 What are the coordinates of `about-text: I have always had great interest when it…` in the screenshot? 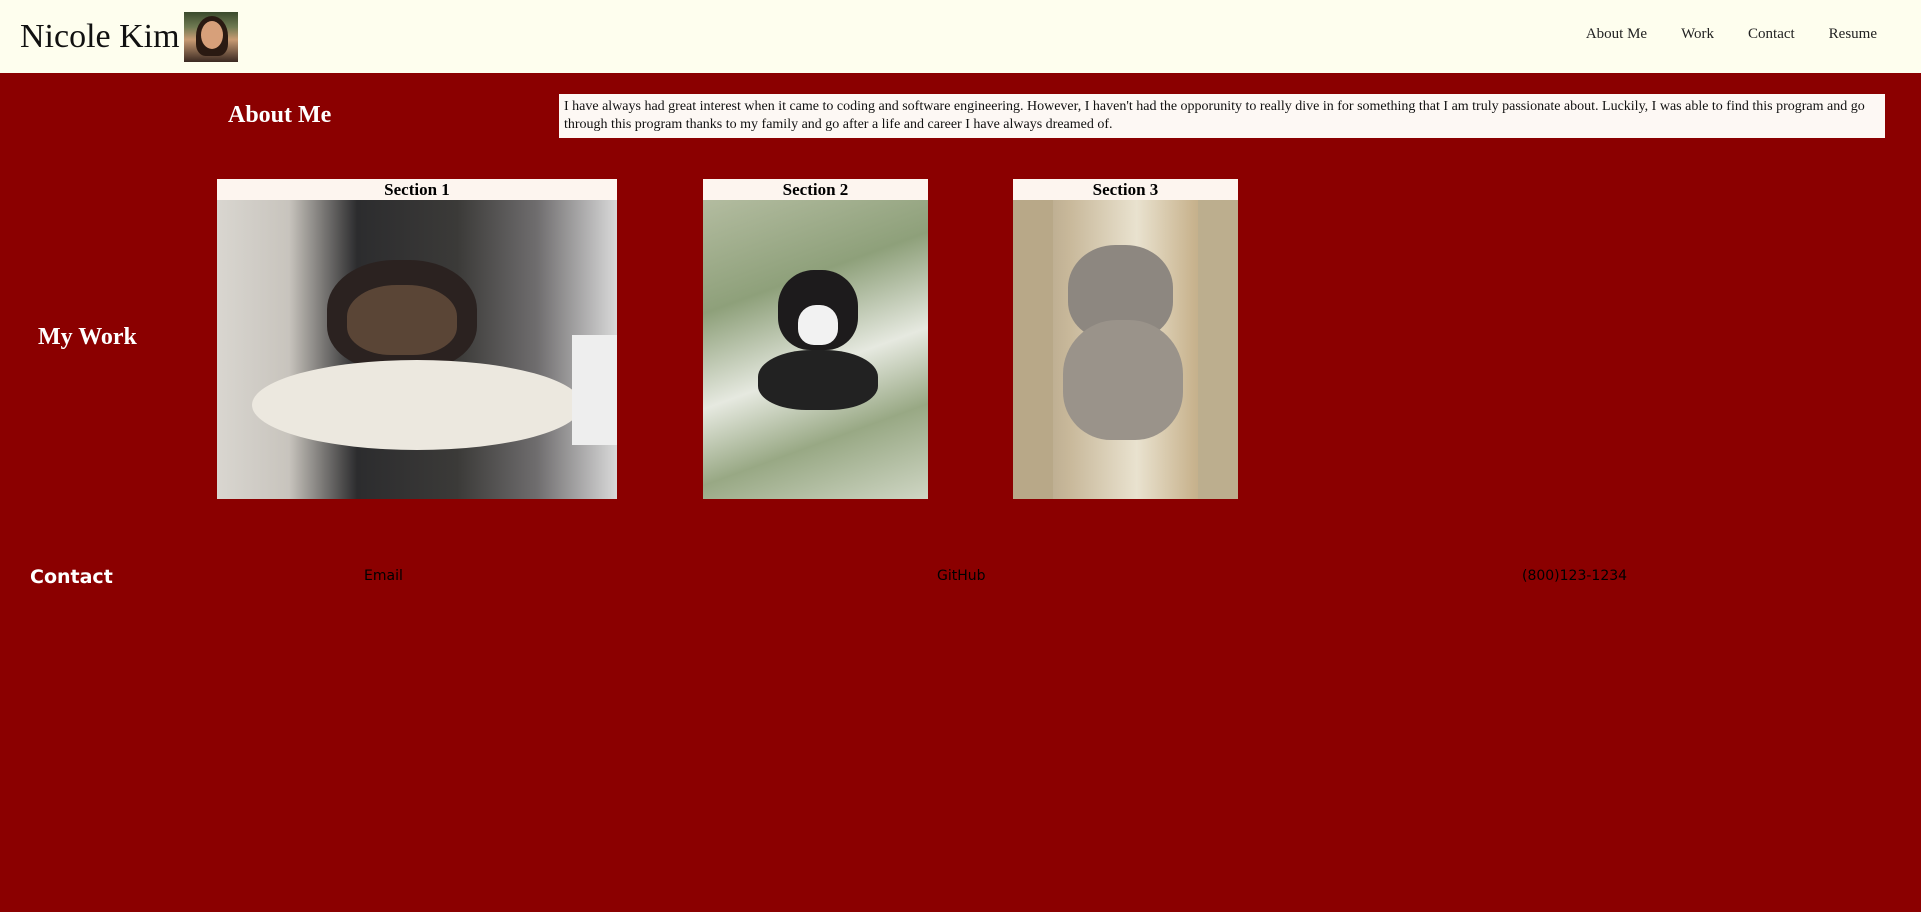 It's located at (1222, 116).